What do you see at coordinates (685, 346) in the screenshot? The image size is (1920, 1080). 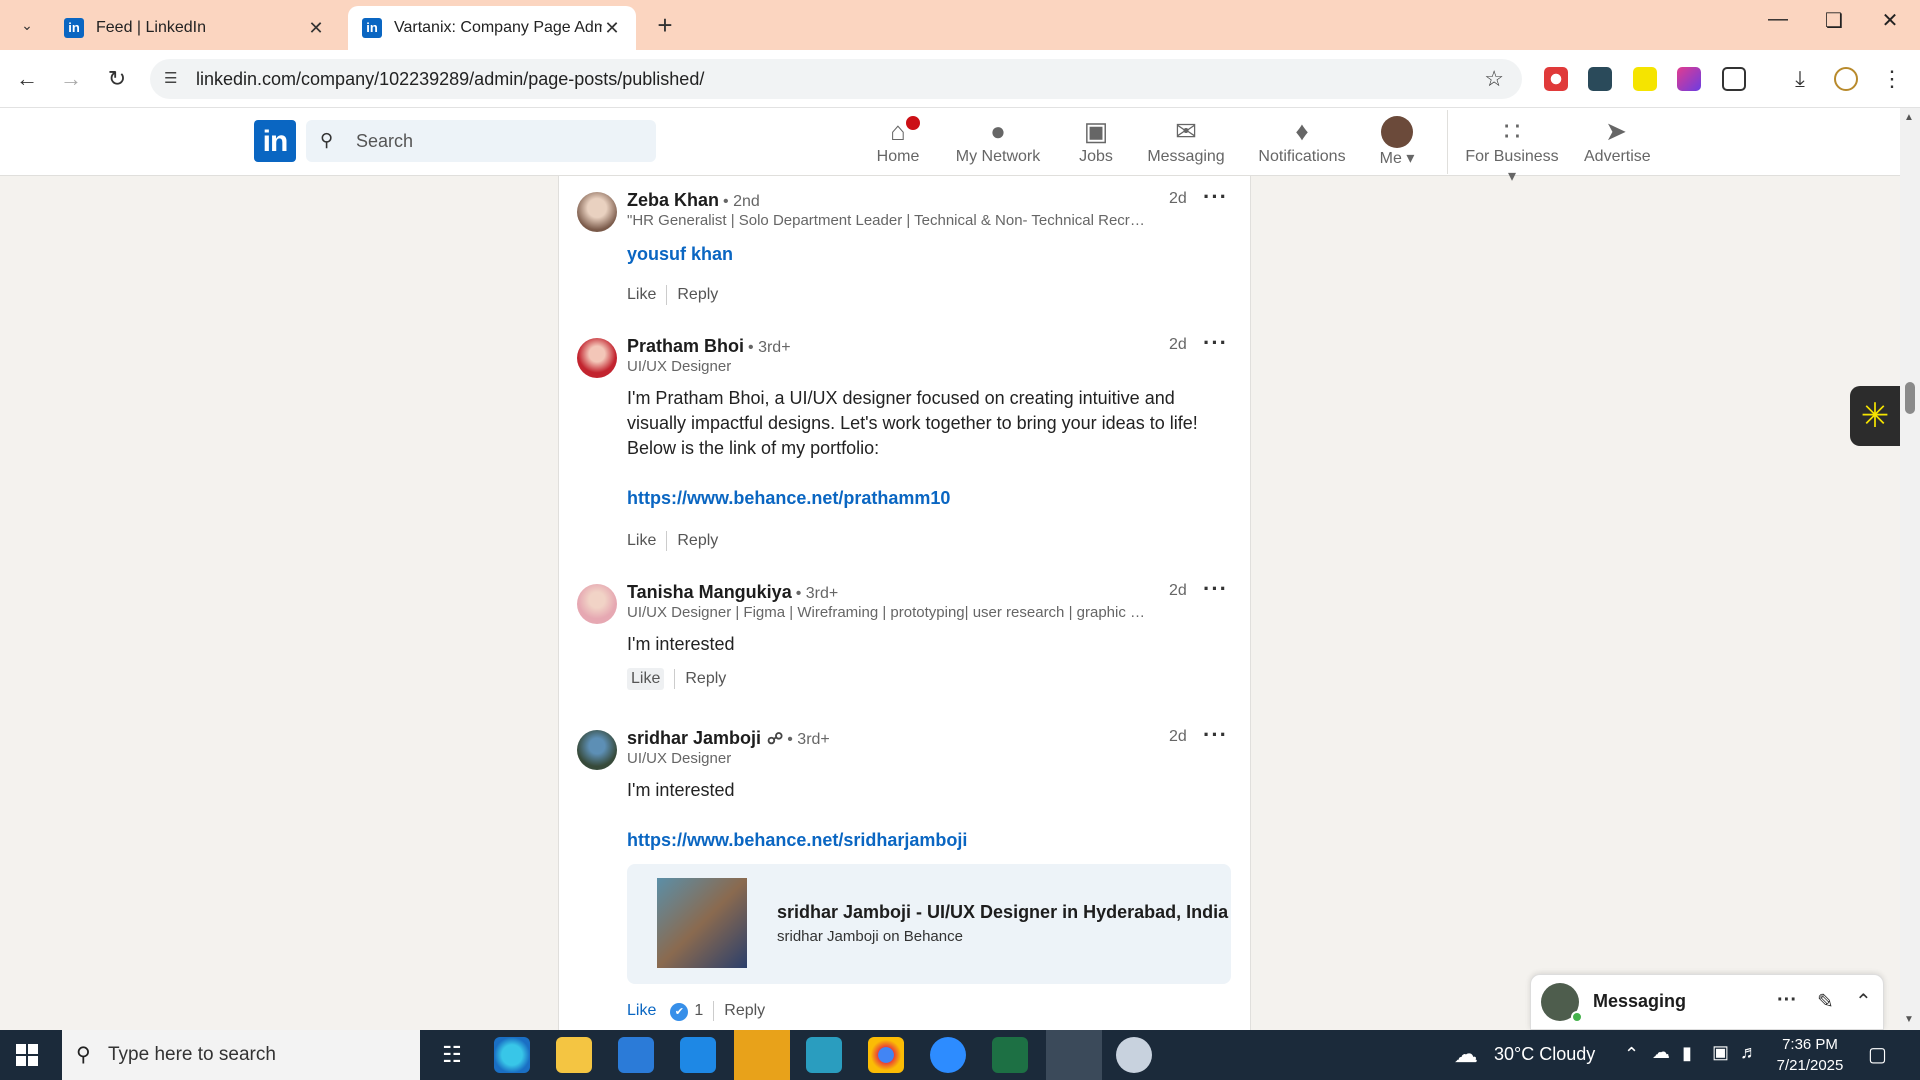 I see `commenter-name: Pratham Bhoi` at bounding box center [685, 346].